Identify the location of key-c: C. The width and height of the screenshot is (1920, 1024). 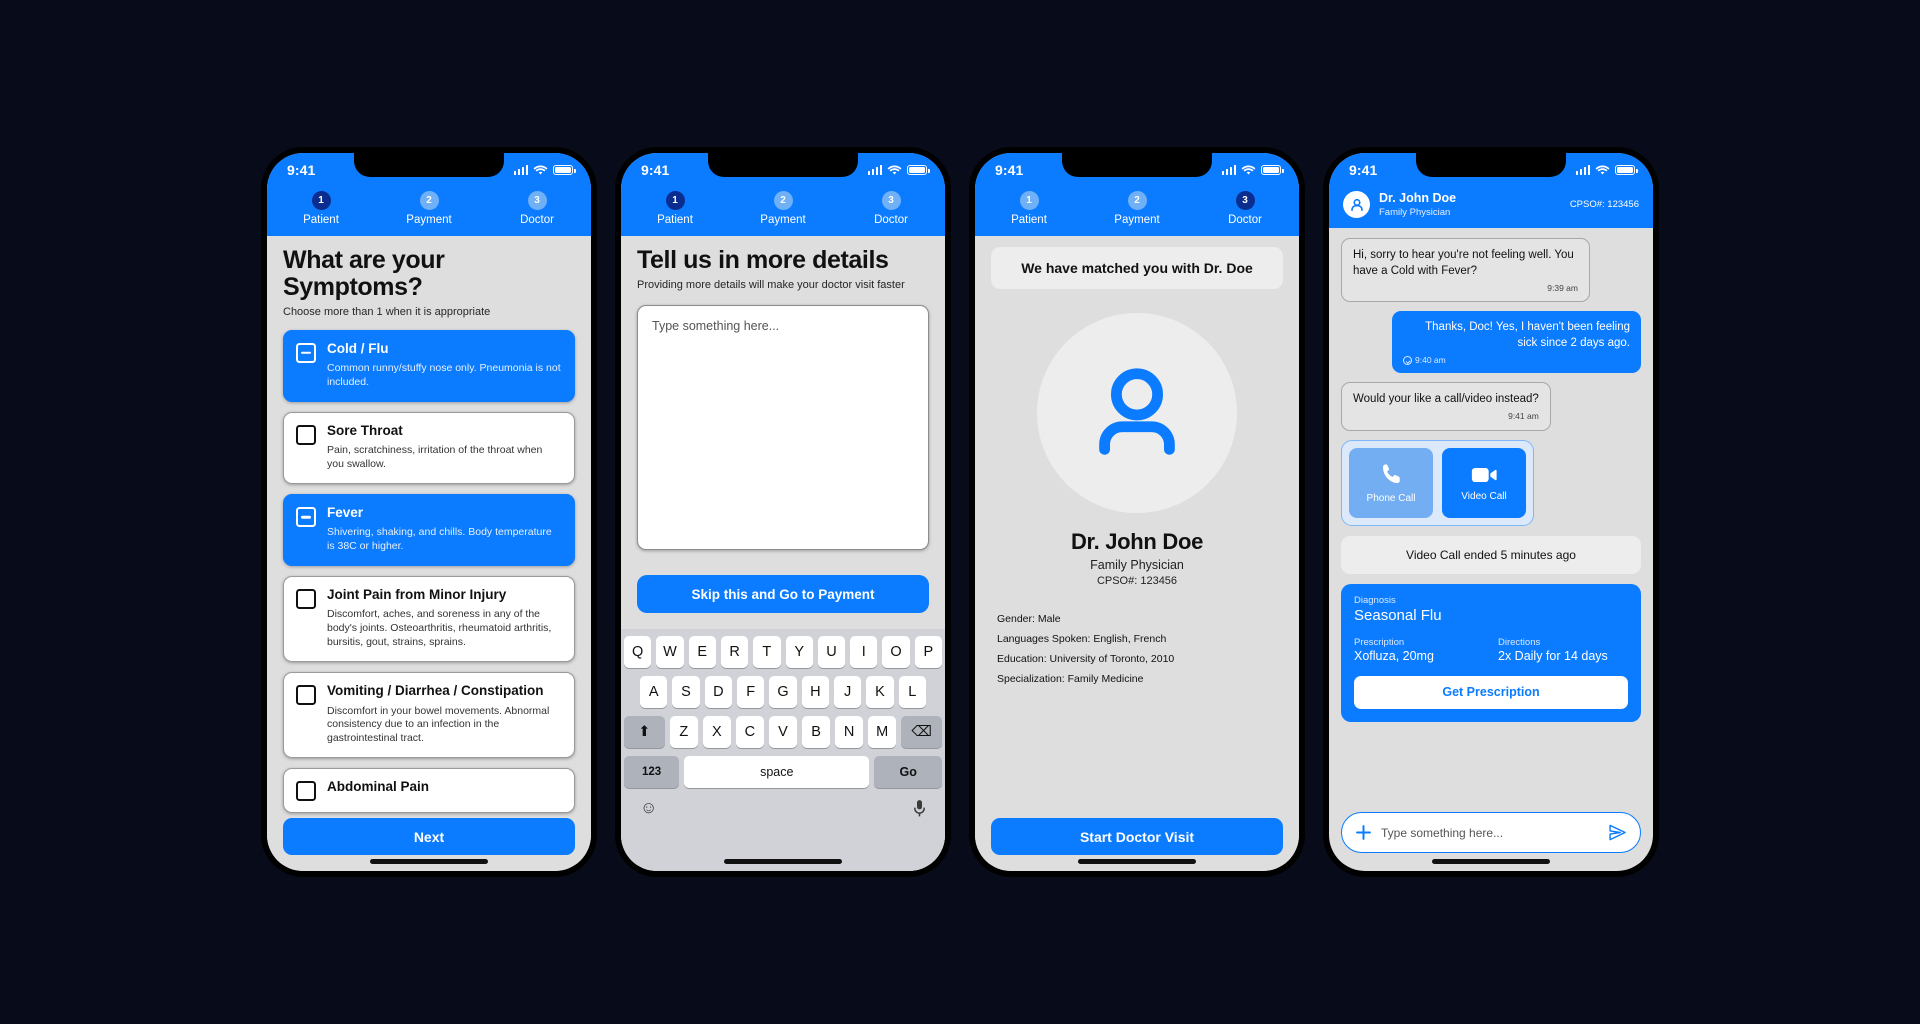
(749, 732).